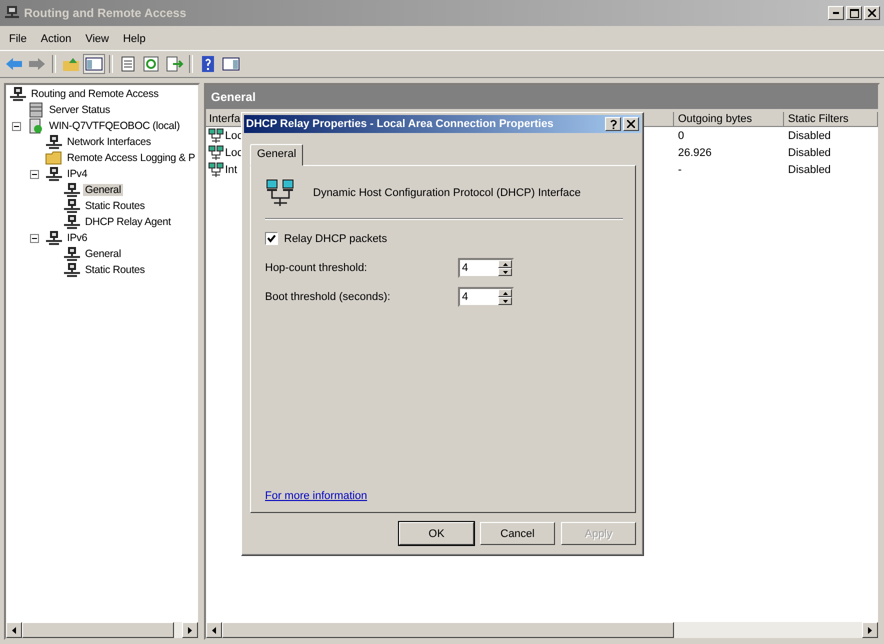  What do you see at coordinates (106, 13) in the screenshot?
I see `window-title: Routing and Remote Access` at bounding box center [106, 13].